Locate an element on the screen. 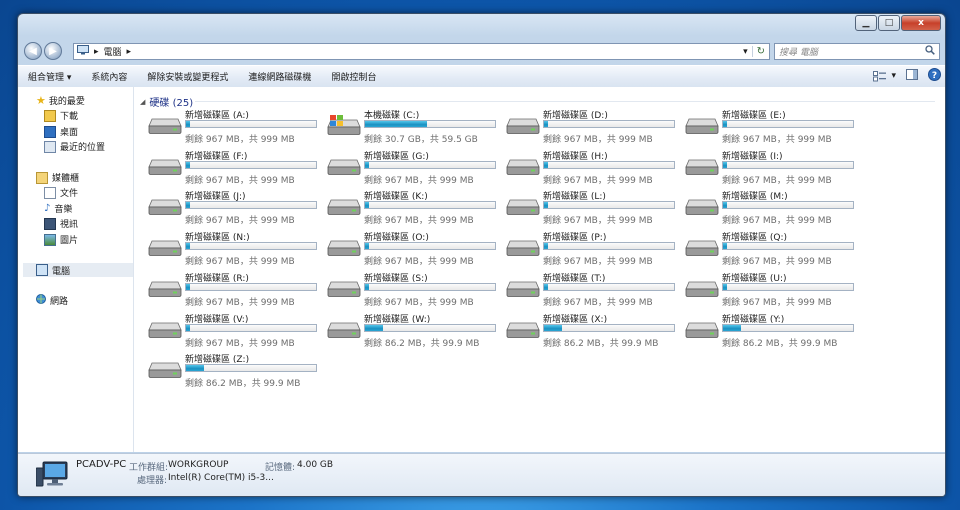 Image resolution: width=960 pixels, height=510 pixels. change-view-button: ▾ is located at coordinates (884, 76).